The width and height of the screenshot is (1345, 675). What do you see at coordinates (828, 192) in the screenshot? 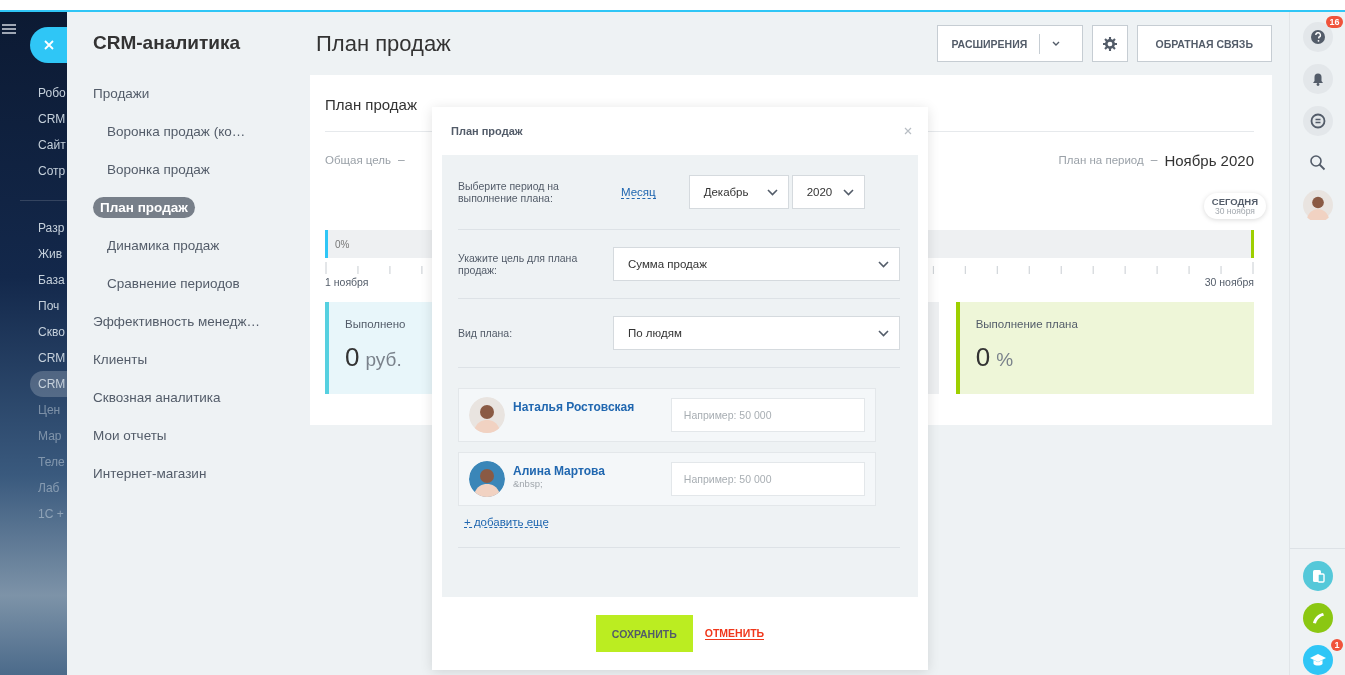
I see `dropdown: 2020` at bounding box center [828, 192].